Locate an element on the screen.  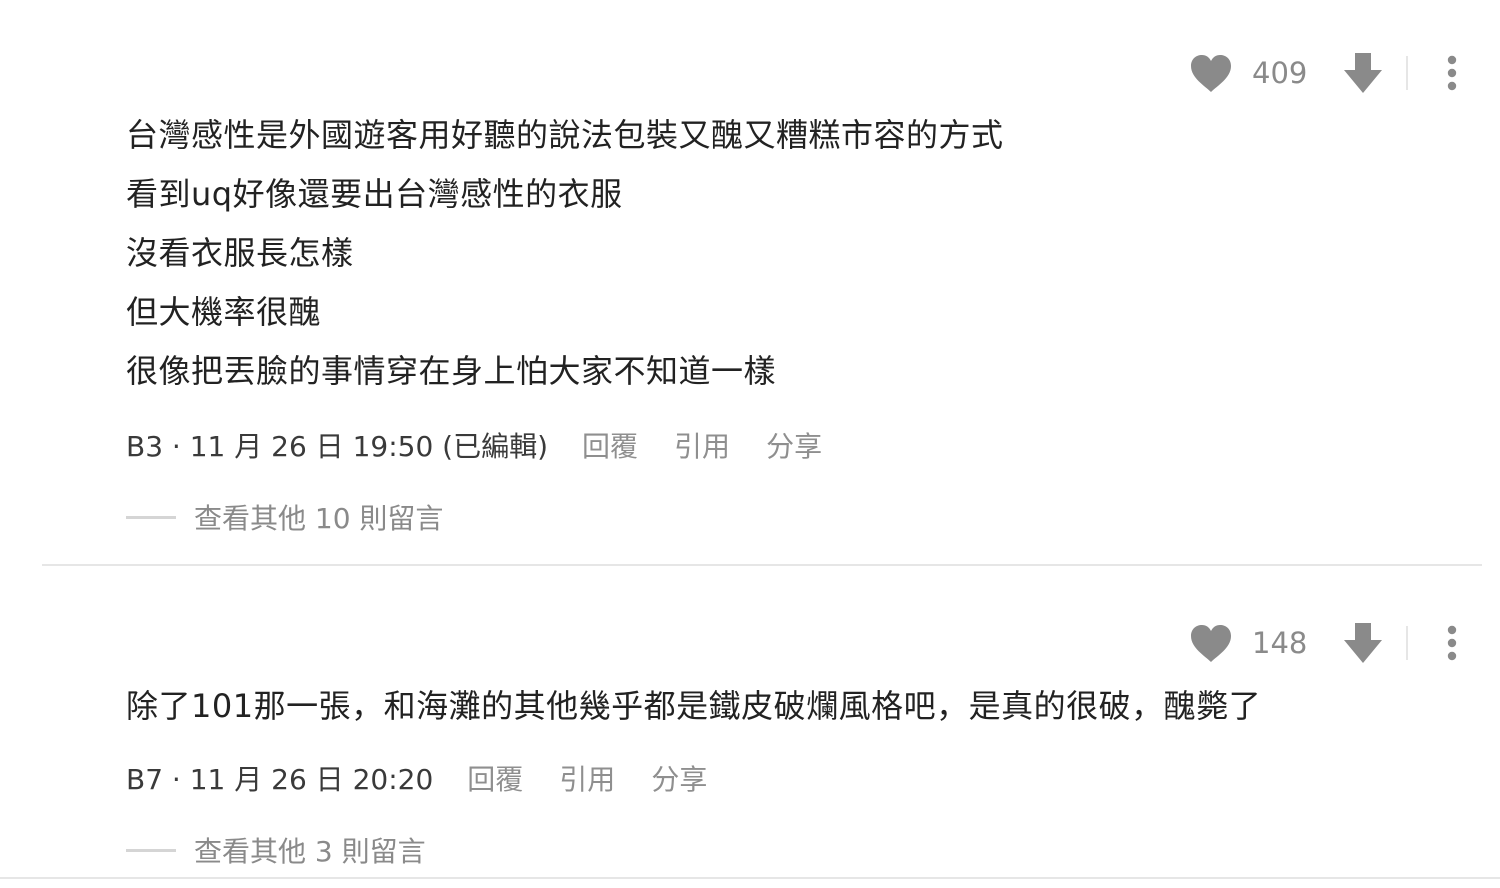
view-more-replies-label: 查看其他 10 則留言 is located at coordinates (319, 518).